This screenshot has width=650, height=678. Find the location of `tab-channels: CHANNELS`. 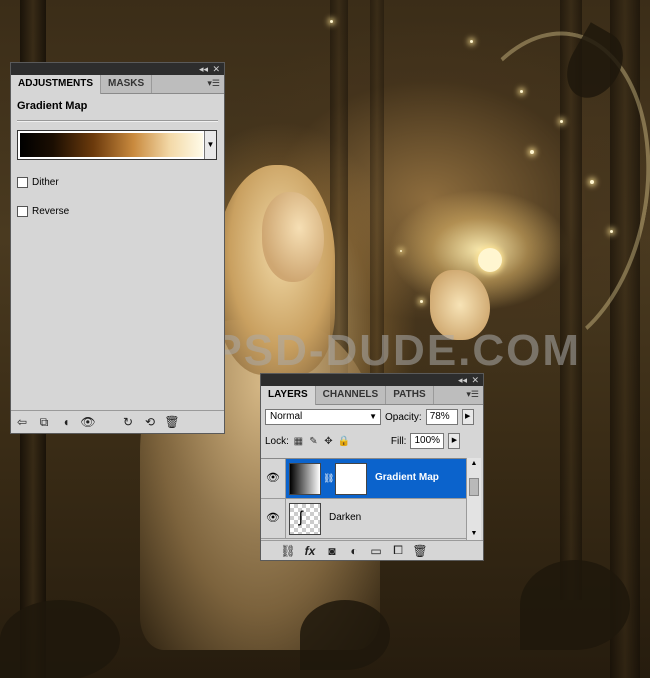

tab-channels: CHANNELS is located at coordinates (351, 395).